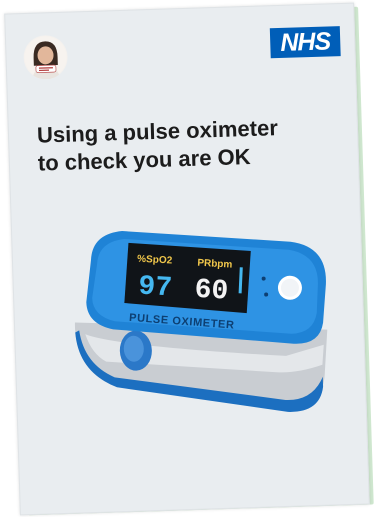  I want to click on spo2-label: %SpO2, so click(155, 260).